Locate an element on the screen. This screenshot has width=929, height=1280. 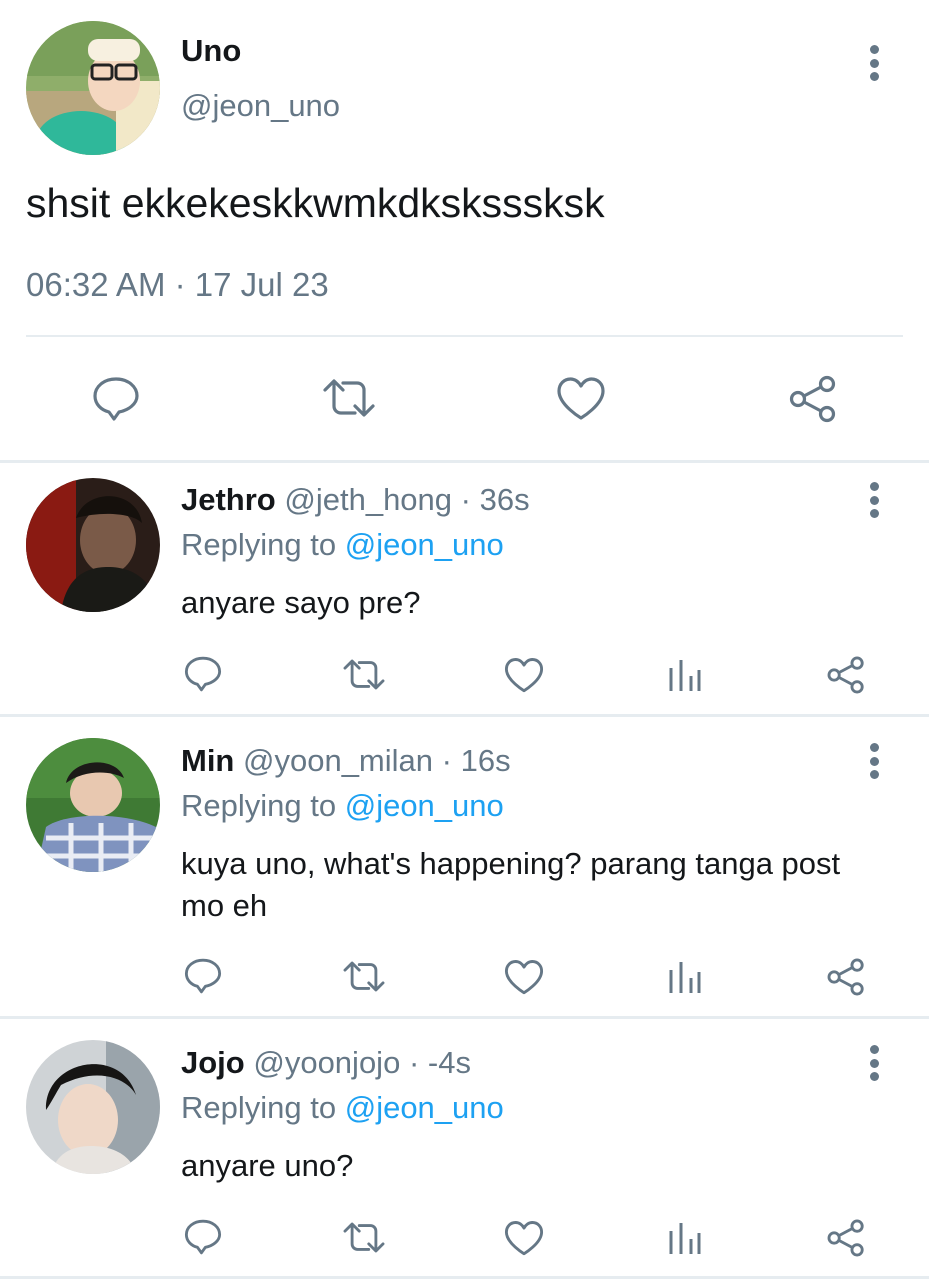
reply-time: -4s is located at coordinates (449, 1062).